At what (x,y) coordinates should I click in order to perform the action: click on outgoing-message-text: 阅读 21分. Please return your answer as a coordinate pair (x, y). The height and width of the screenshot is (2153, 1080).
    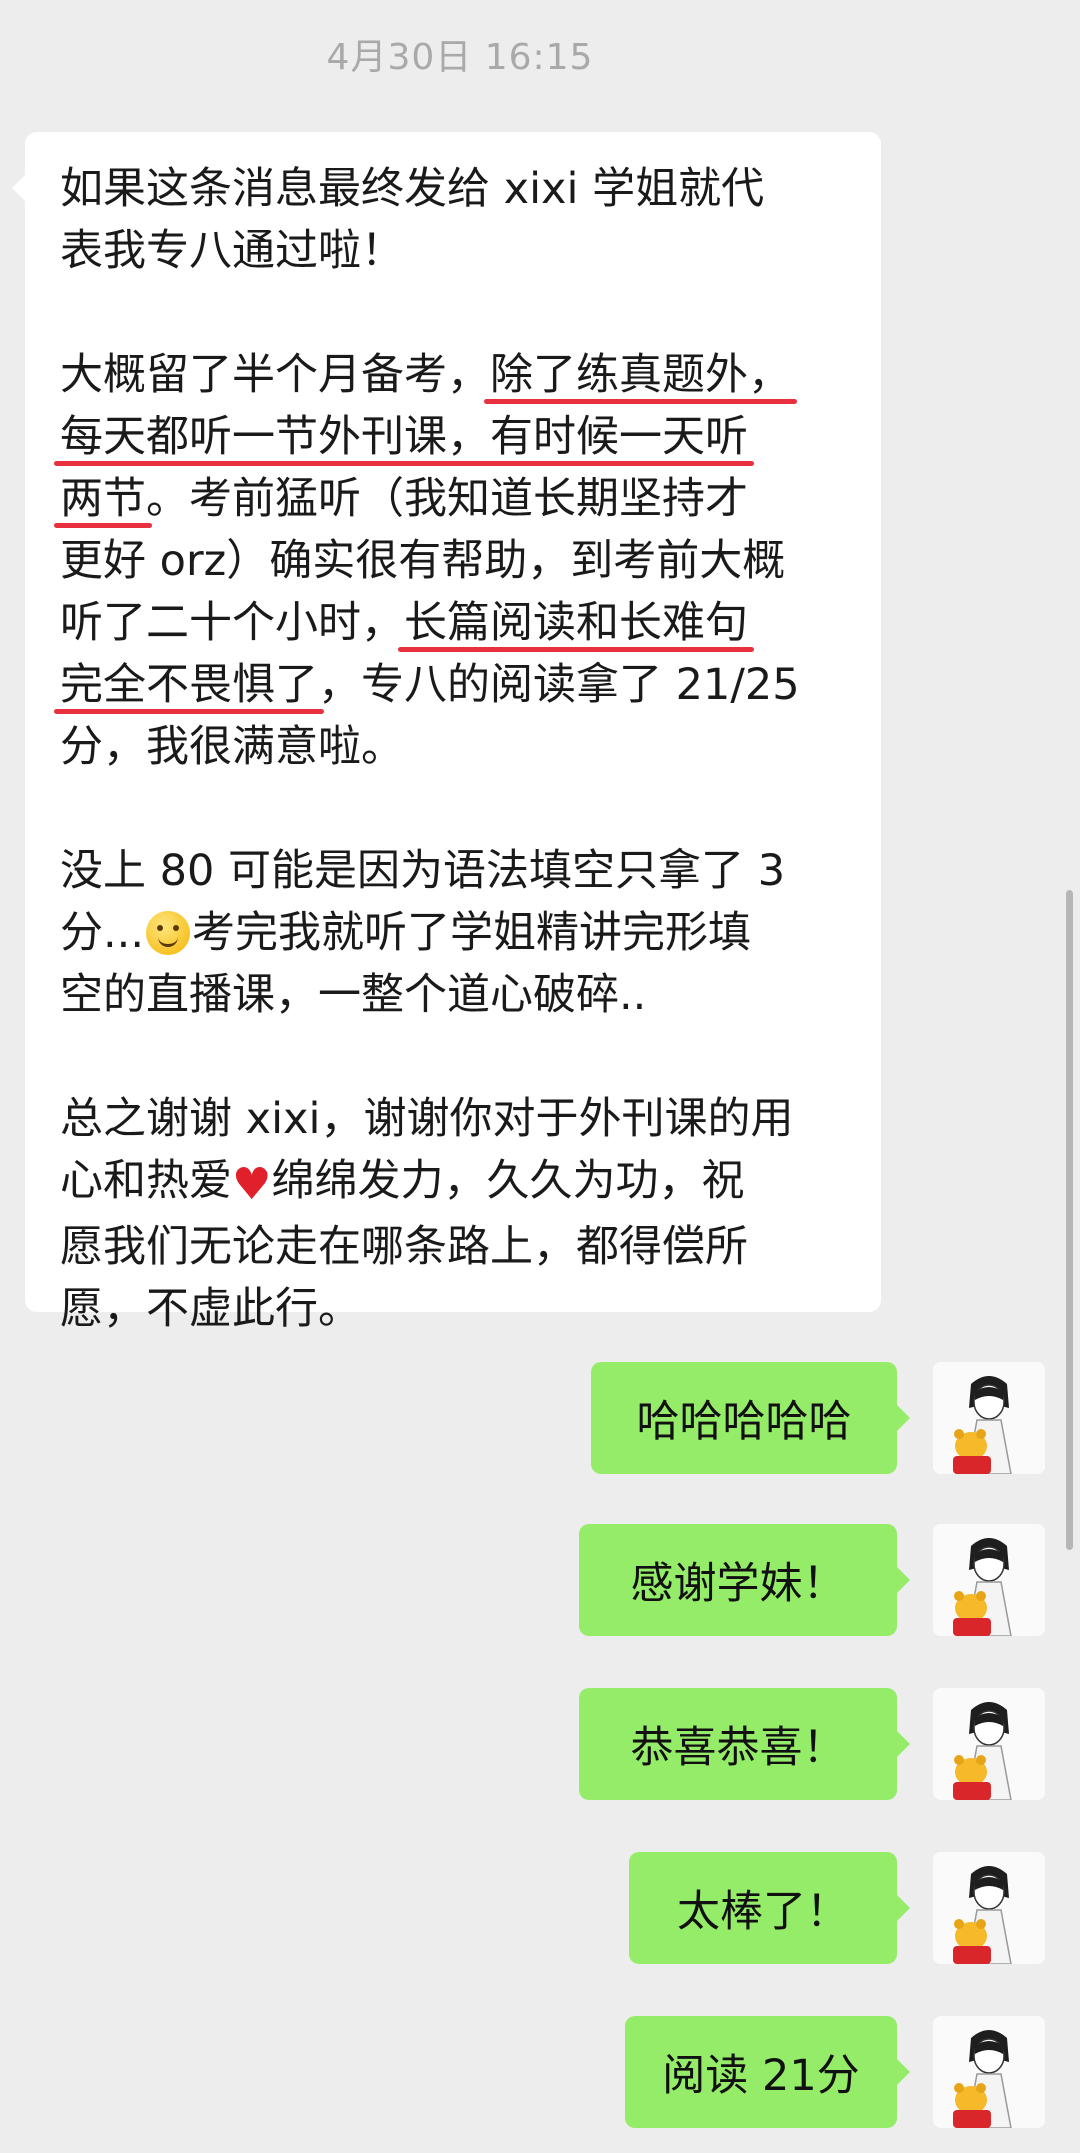
    Looking at the image, I should click on (761, 2076).